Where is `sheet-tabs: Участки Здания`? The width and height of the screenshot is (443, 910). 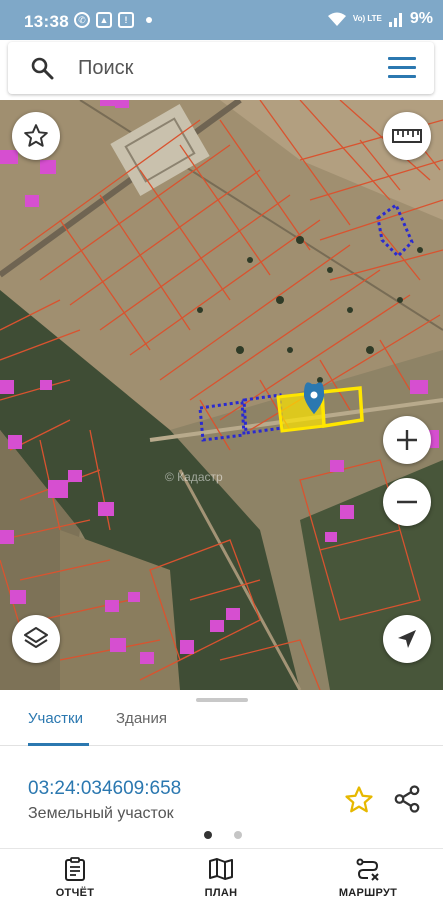 sheet-tabs: Участки Здания is located at coordinates (221, 725).